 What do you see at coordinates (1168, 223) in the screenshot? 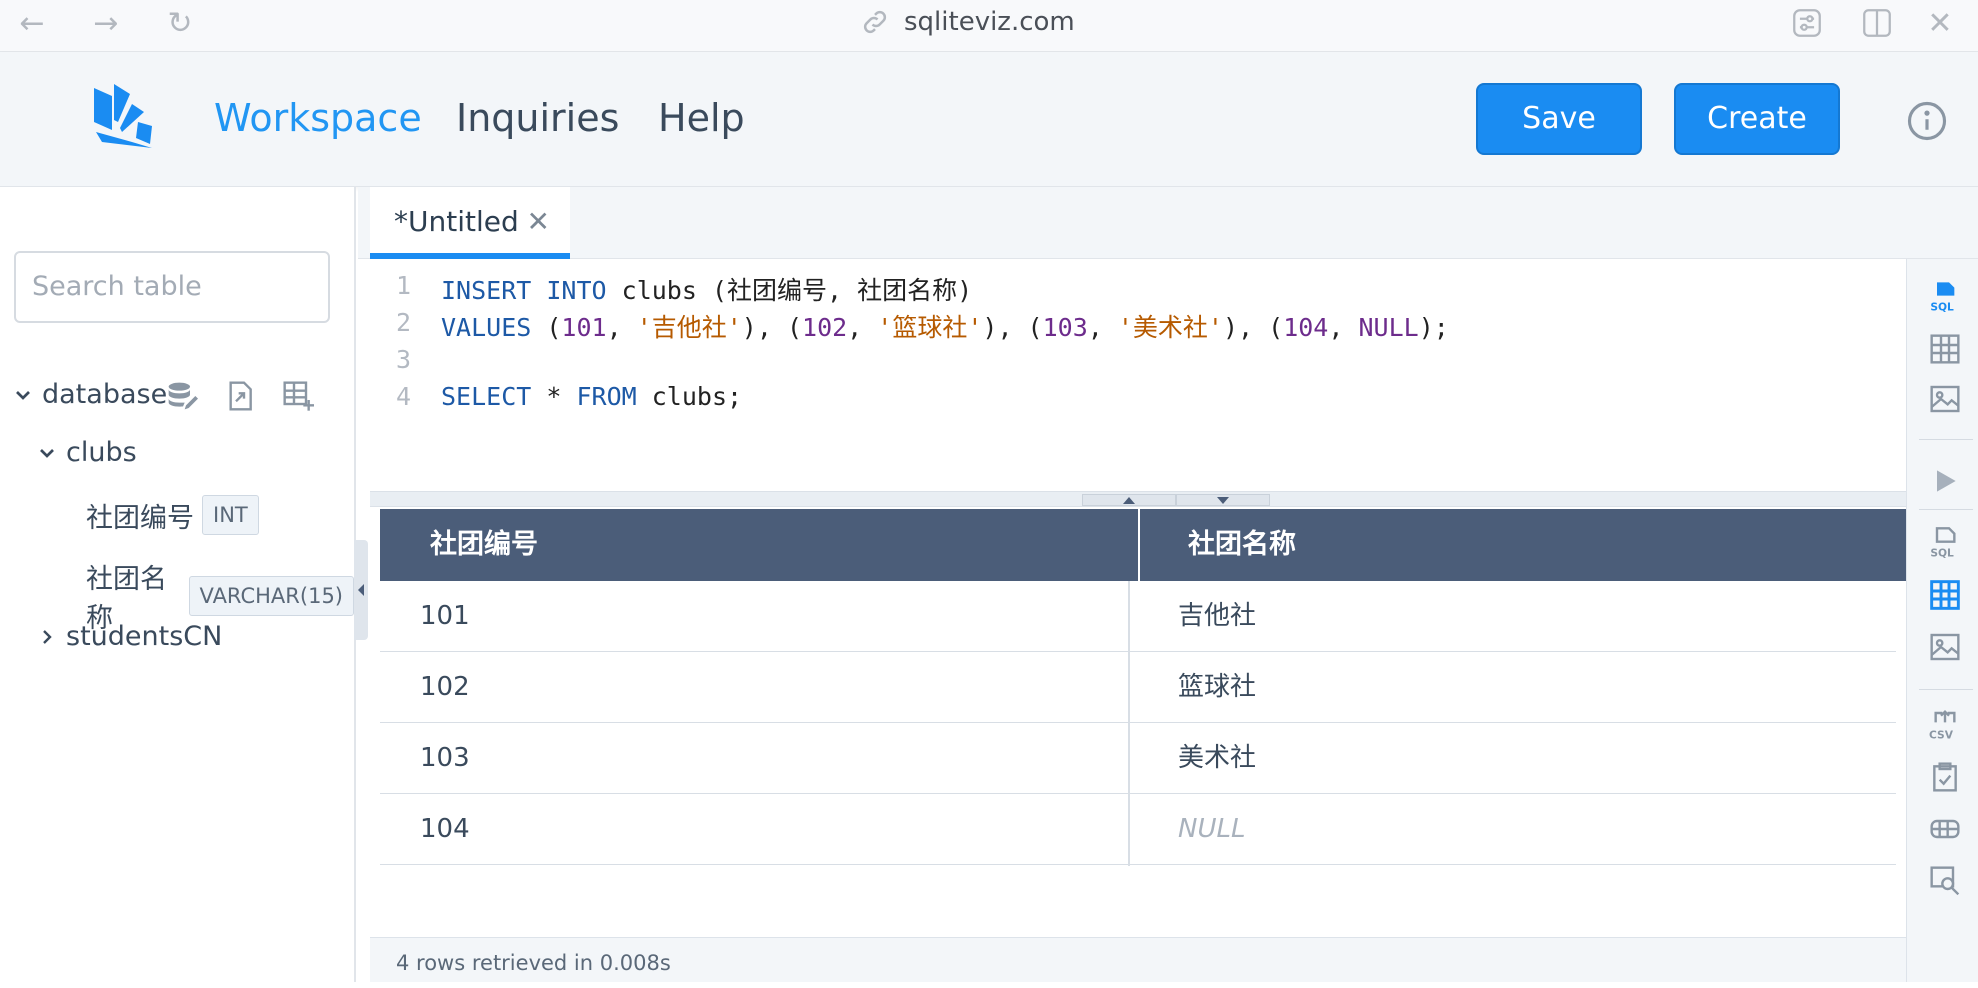
I see `query-tabs: *Untitled ✕` at bounding box center [1168, 223].